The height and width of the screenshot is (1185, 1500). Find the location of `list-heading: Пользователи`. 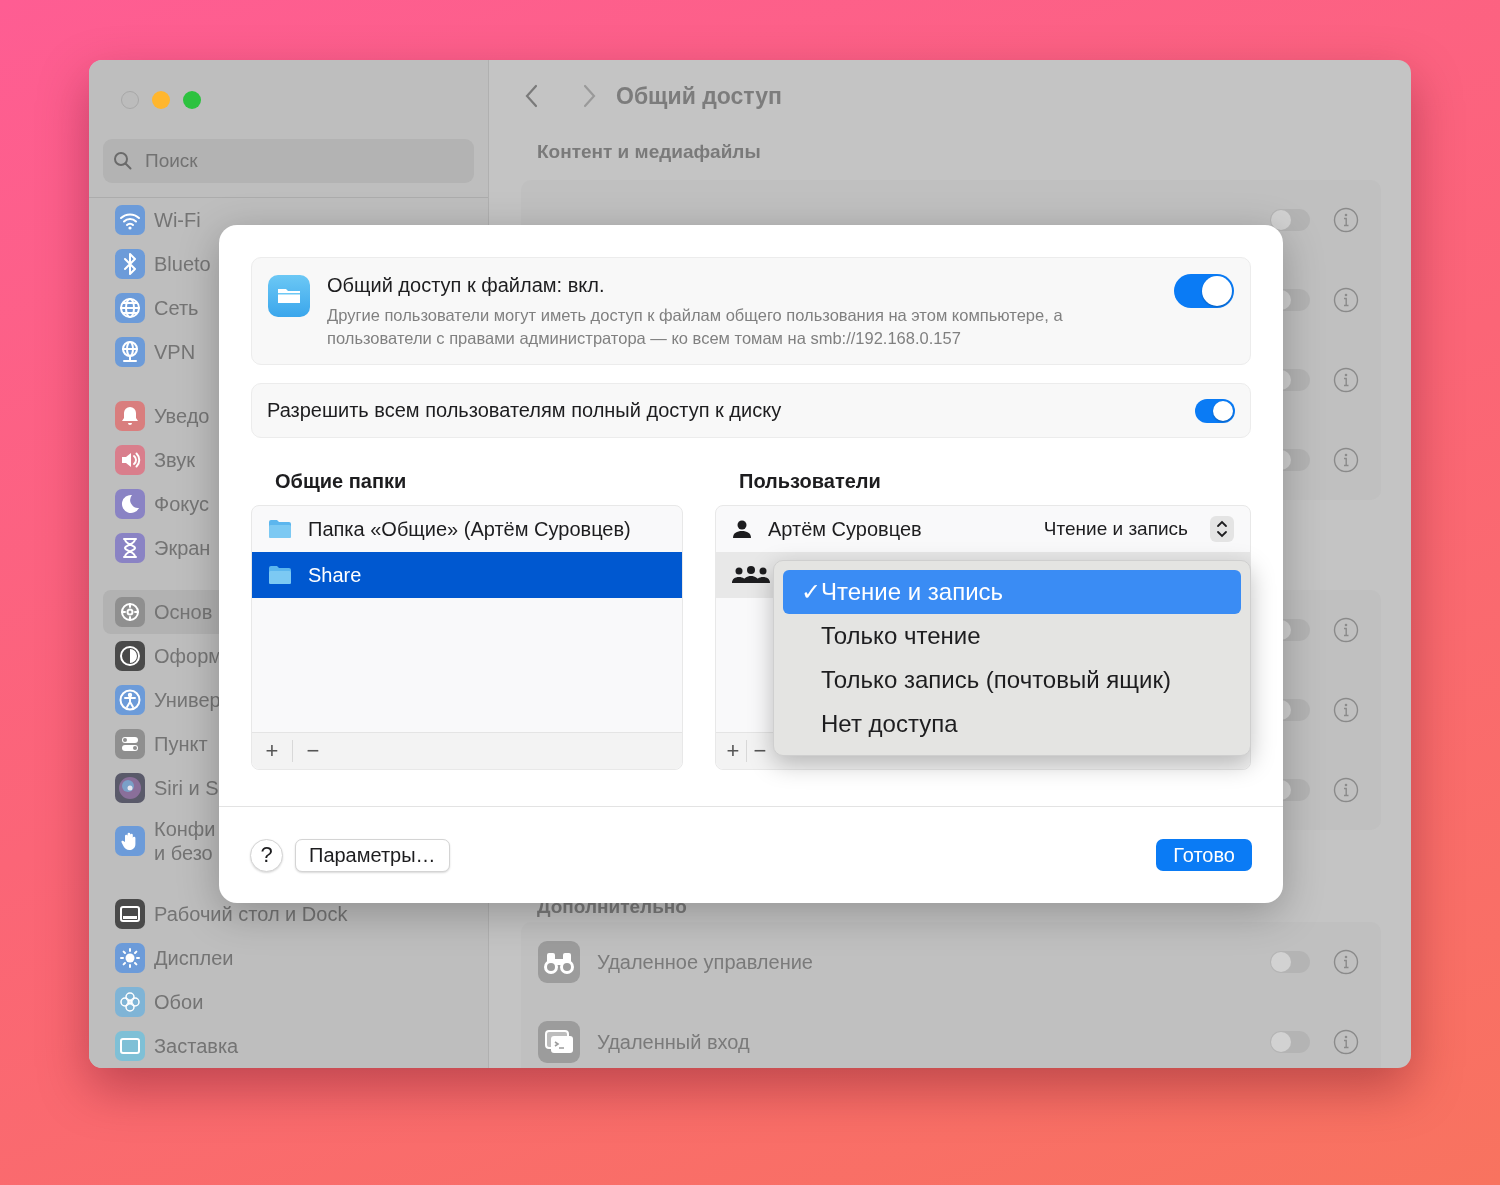

list-heading: Пользователи is located at coordinates (810, 481).